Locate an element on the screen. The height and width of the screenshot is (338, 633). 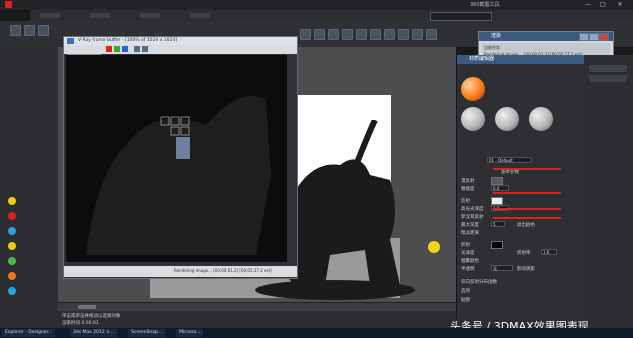
refract-color-swatch is located at coordinates (497, 245).